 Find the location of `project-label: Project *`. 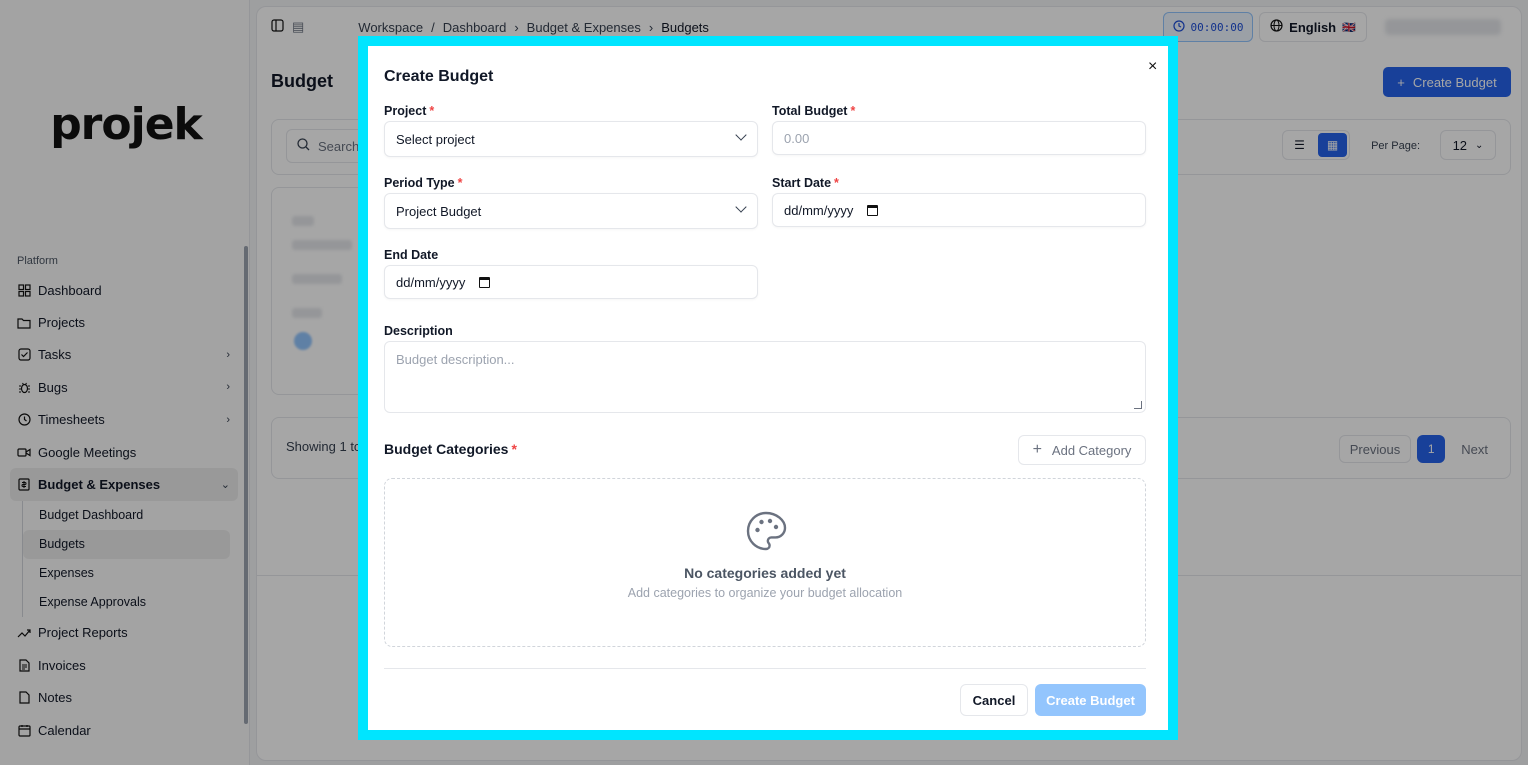

project-label: Project * is located at coordinates (409, 111).